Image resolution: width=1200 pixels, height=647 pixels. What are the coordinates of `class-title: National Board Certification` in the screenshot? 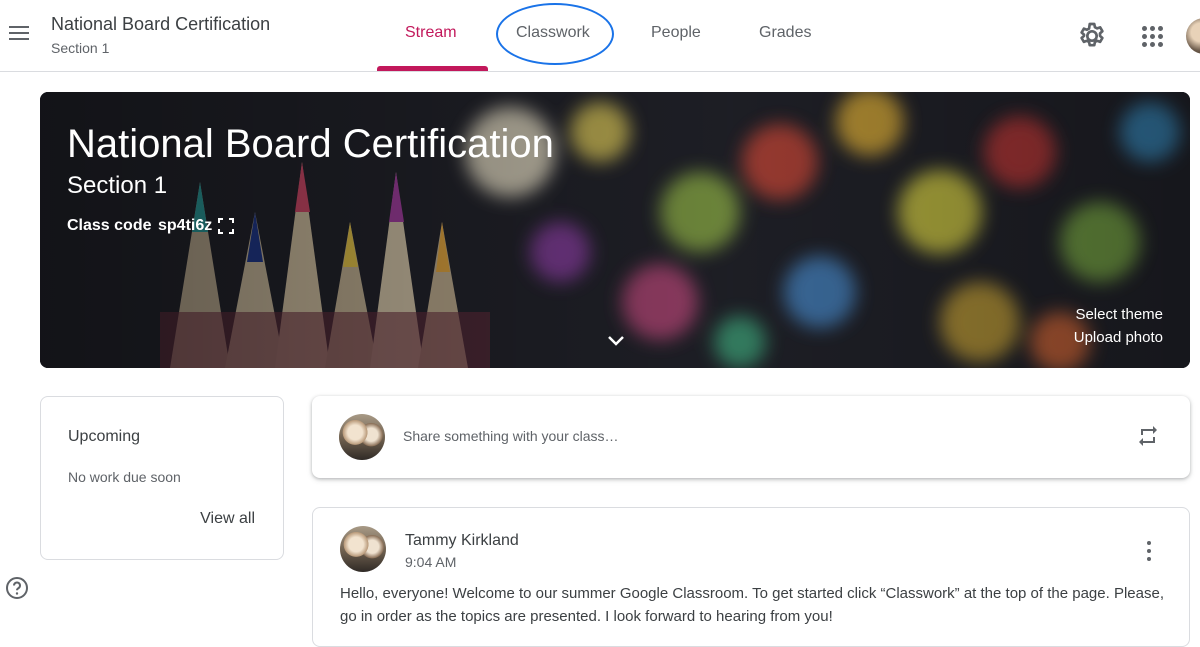 It's located at (160, 24).